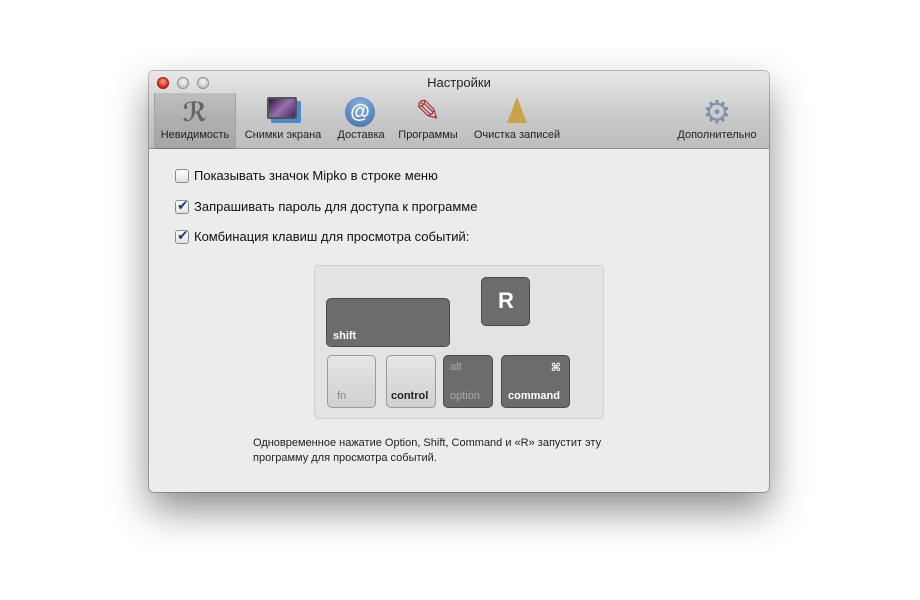 The image size is (920, 600). What do you see at coordinates (468, 381) in the screenshot?
I see `key-option: alt option` at bounding box center [468, 381].